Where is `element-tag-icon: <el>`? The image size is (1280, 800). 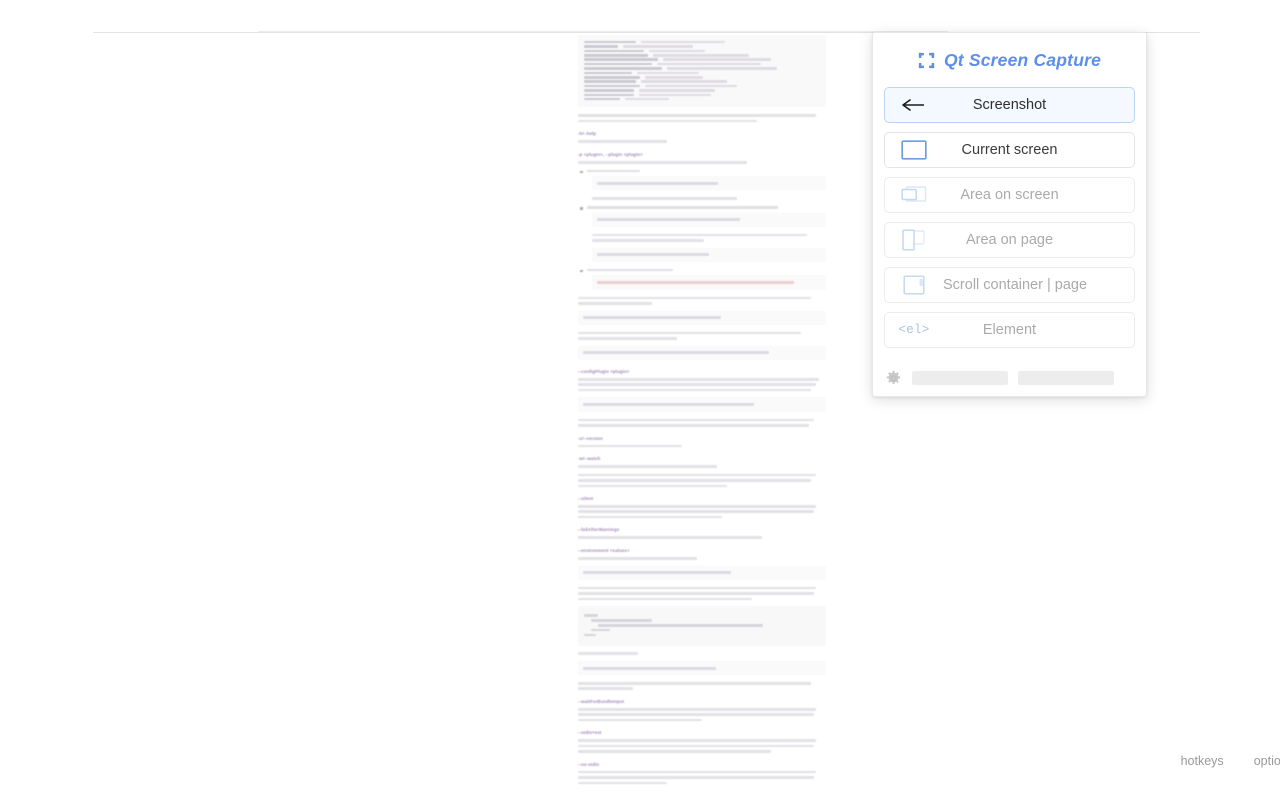 element-tag-icon: <el> is located at coordinates (914, 330).